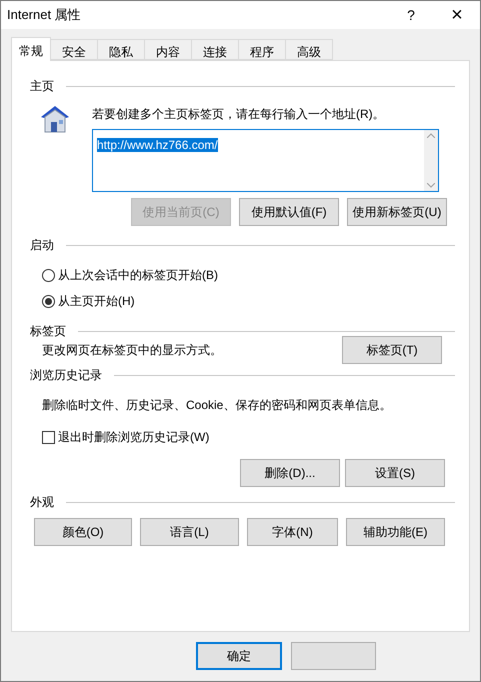 The width and height of the screenshot is (481, 682). Describe the element at coordinates (457, 15) in the screenshot. I see `close-button: ×` at that location.